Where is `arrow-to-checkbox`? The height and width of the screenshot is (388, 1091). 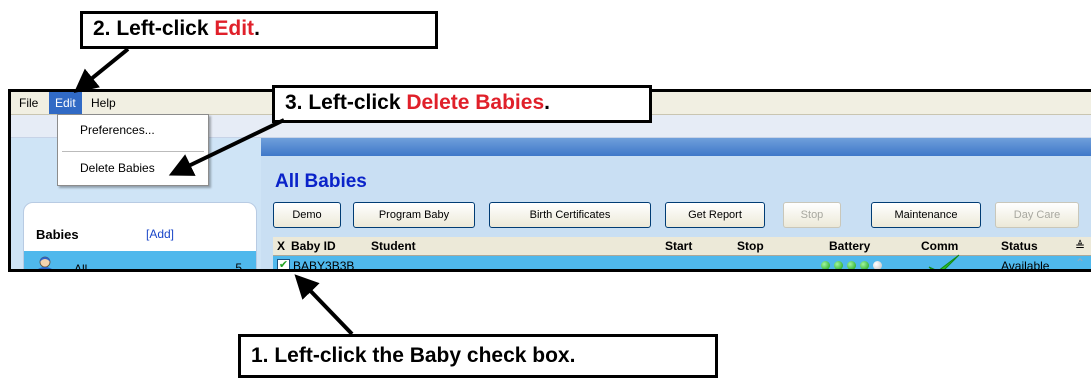
arrow-to-checkbox is located at coordinates (324, 305).